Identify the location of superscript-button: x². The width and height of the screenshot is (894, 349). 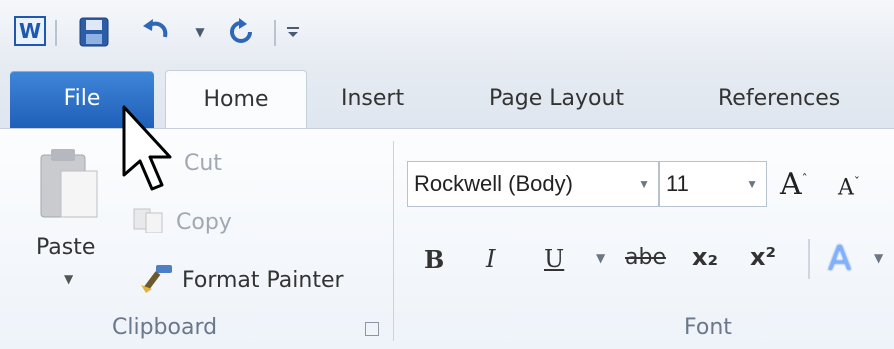
(763, 257).